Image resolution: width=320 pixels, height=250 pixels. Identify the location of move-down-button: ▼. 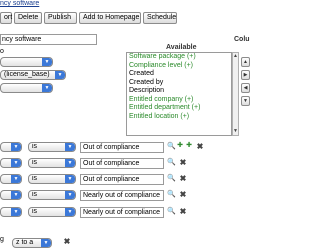
(245, 101).